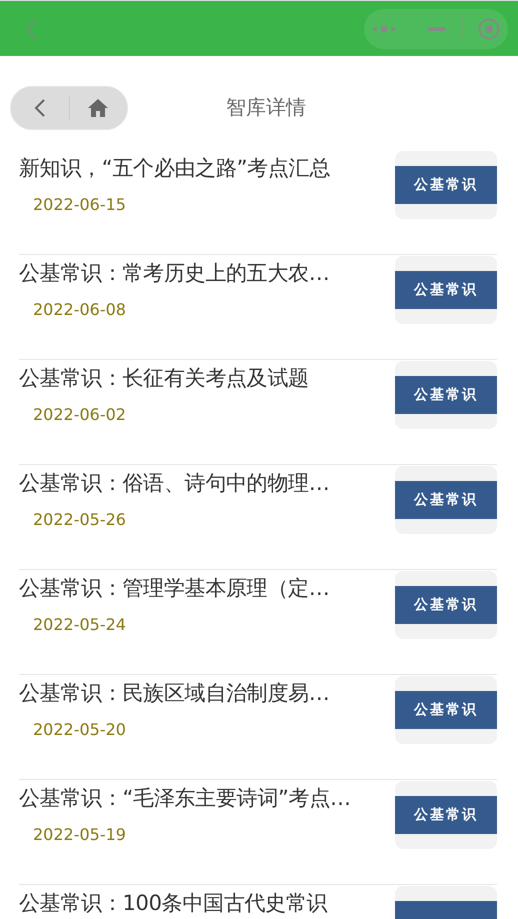 Image resolution: width=518 pixels, height=919 pixels. Describe the element at coordinates (79, 204) in the screenshot. I see `article-date: 2022-06-15` at that location.